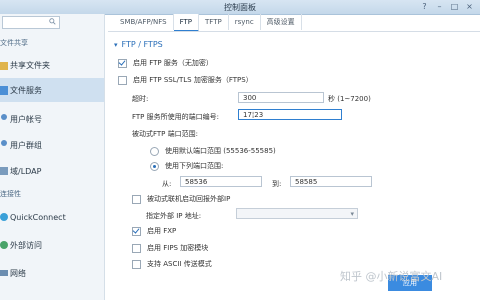 The width and height of the screenshot is (480, 300). Describe the element at coordinates (281, 97) in the screenshot. I see `timeout-input: 300` at that location.